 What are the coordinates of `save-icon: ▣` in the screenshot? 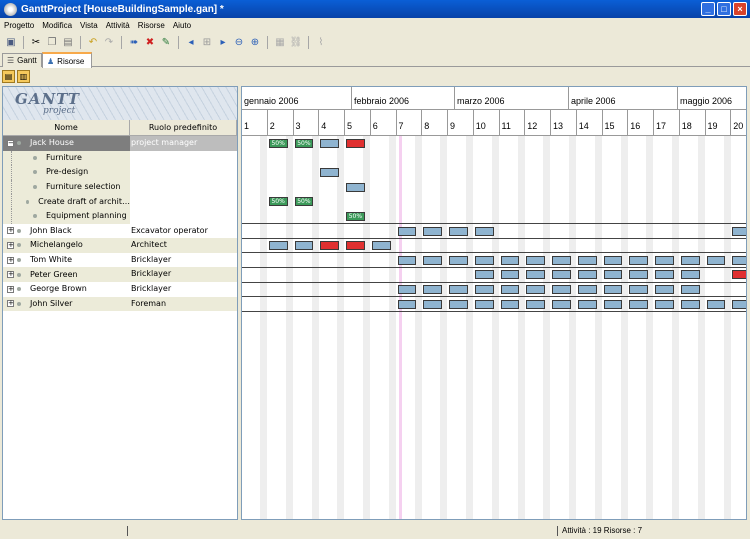 It's located at (11, 42).